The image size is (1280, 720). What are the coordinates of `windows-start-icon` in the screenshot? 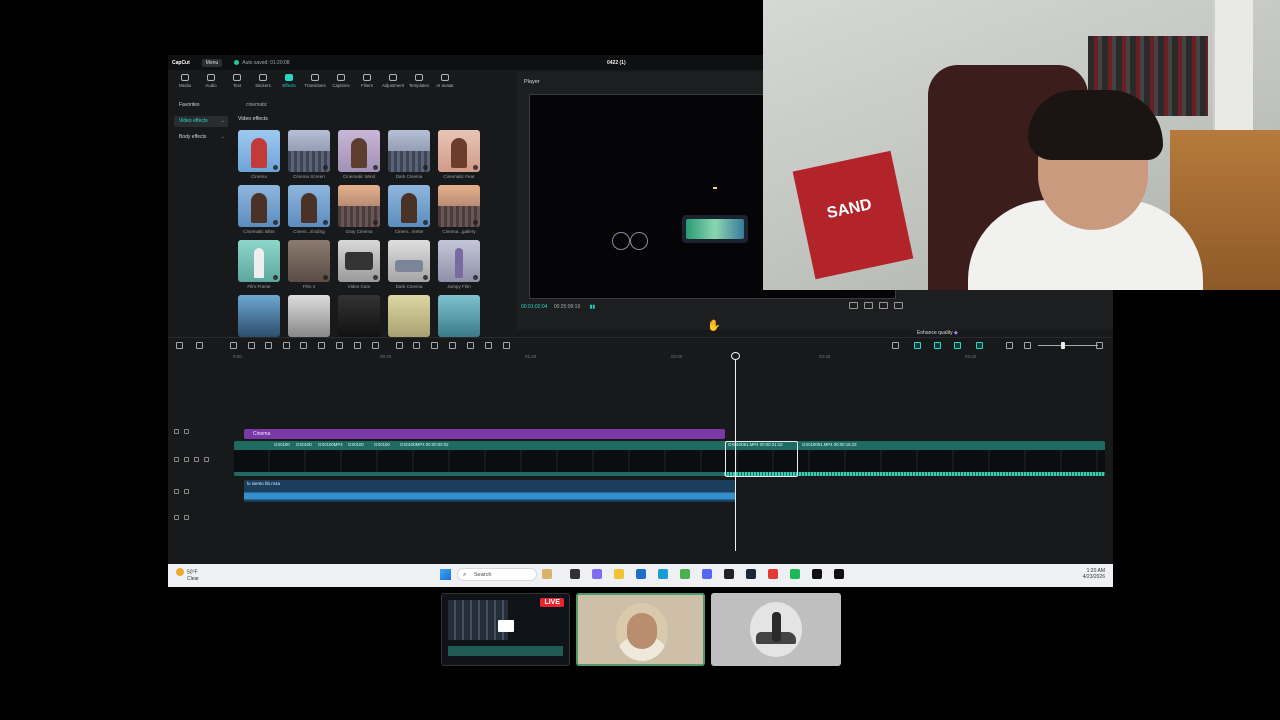 It's located at (445, 574).